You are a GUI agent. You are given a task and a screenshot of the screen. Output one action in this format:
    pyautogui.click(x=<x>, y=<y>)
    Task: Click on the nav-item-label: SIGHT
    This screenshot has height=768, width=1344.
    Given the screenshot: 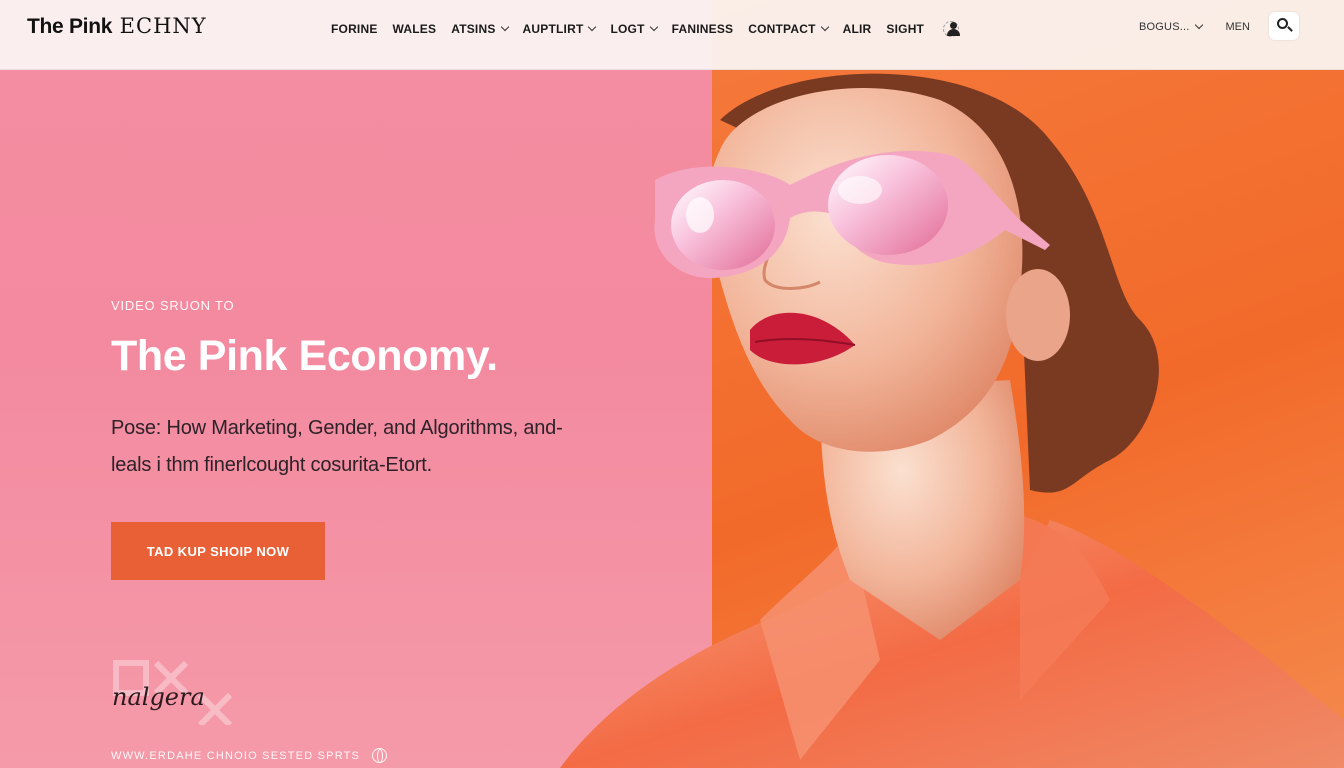 What is the action you would take?
    pyautogui.click(x=905, y=29)
    